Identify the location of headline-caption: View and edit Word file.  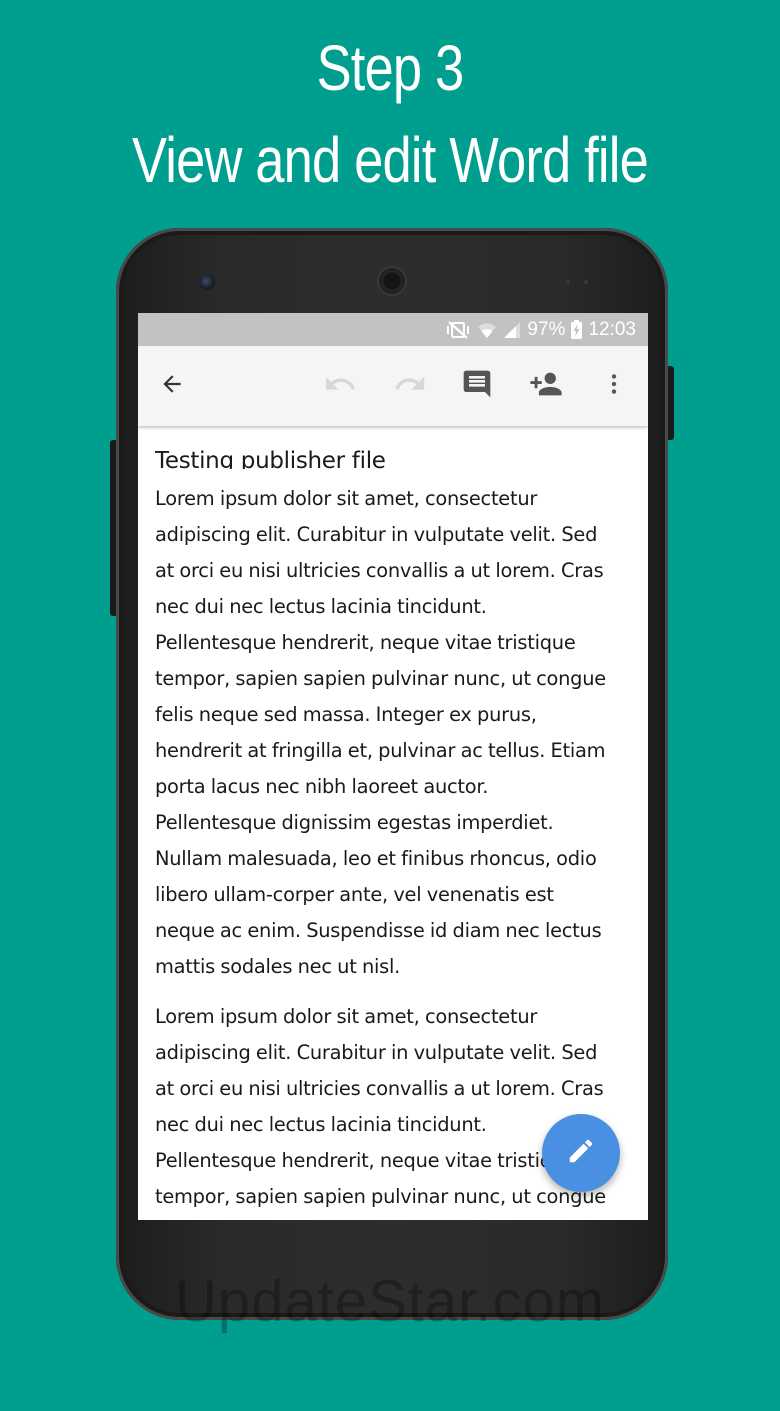
(390, 160).